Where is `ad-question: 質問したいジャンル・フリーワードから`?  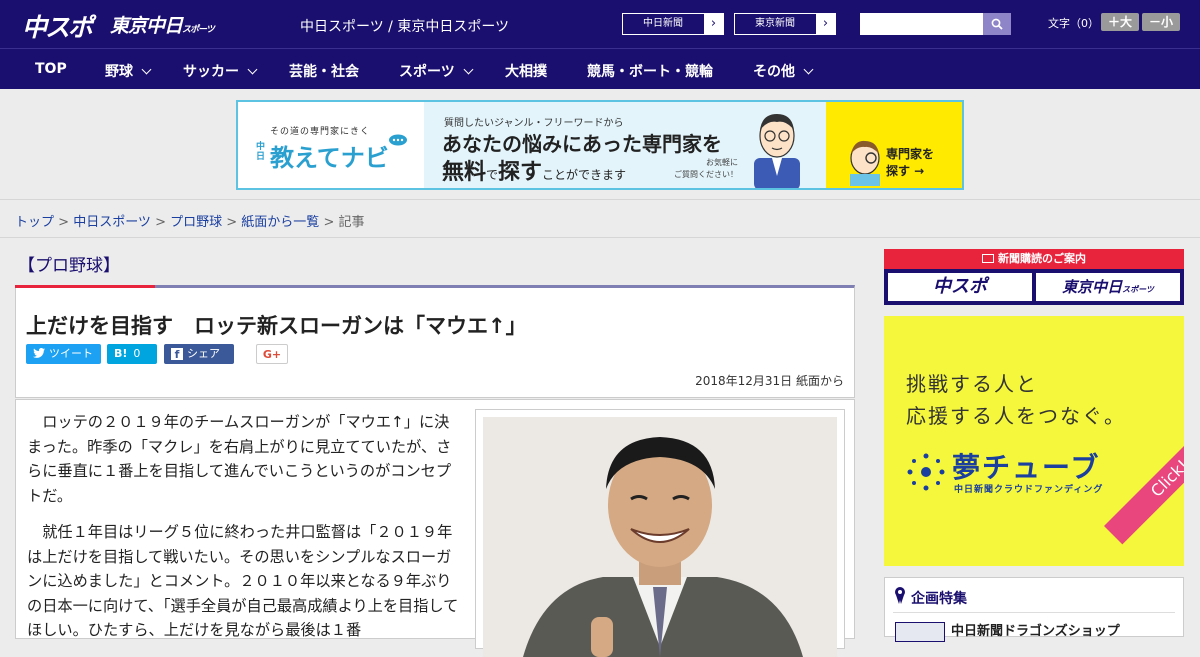
ad-question: 質問したいジャンル・フリーワードから is located at coordinates (534, 123).